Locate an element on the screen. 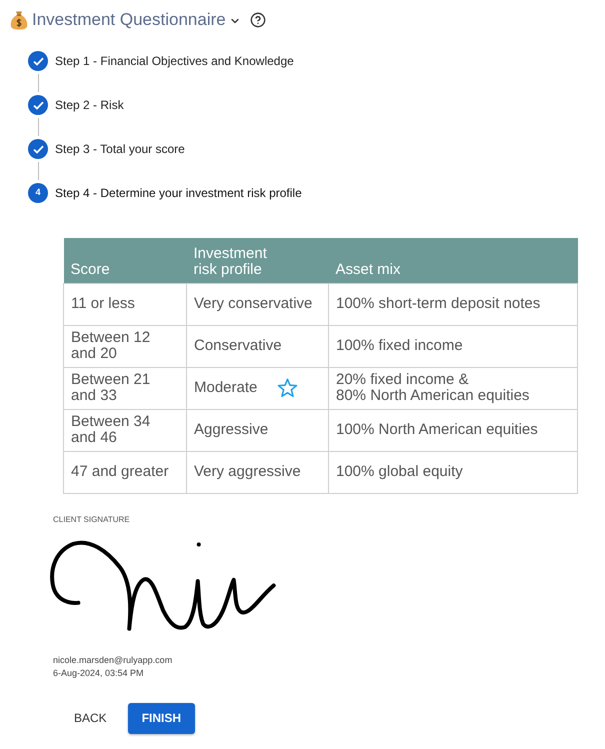  table-cell: 100% global equity is located at coordinates (399, 472).